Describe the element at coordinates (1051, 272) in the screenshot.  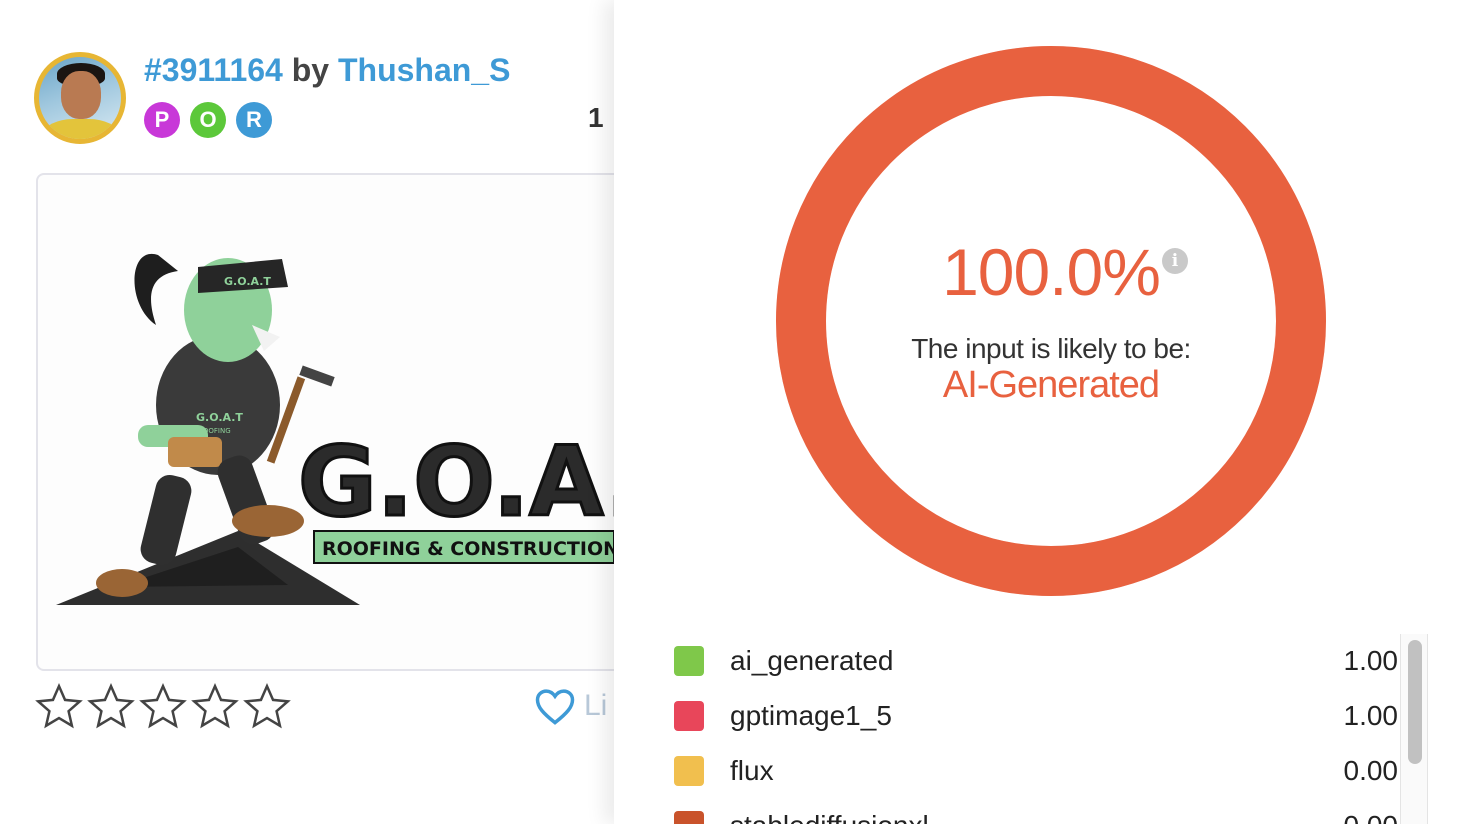
I see `score-percent: 100.0%` at that location.